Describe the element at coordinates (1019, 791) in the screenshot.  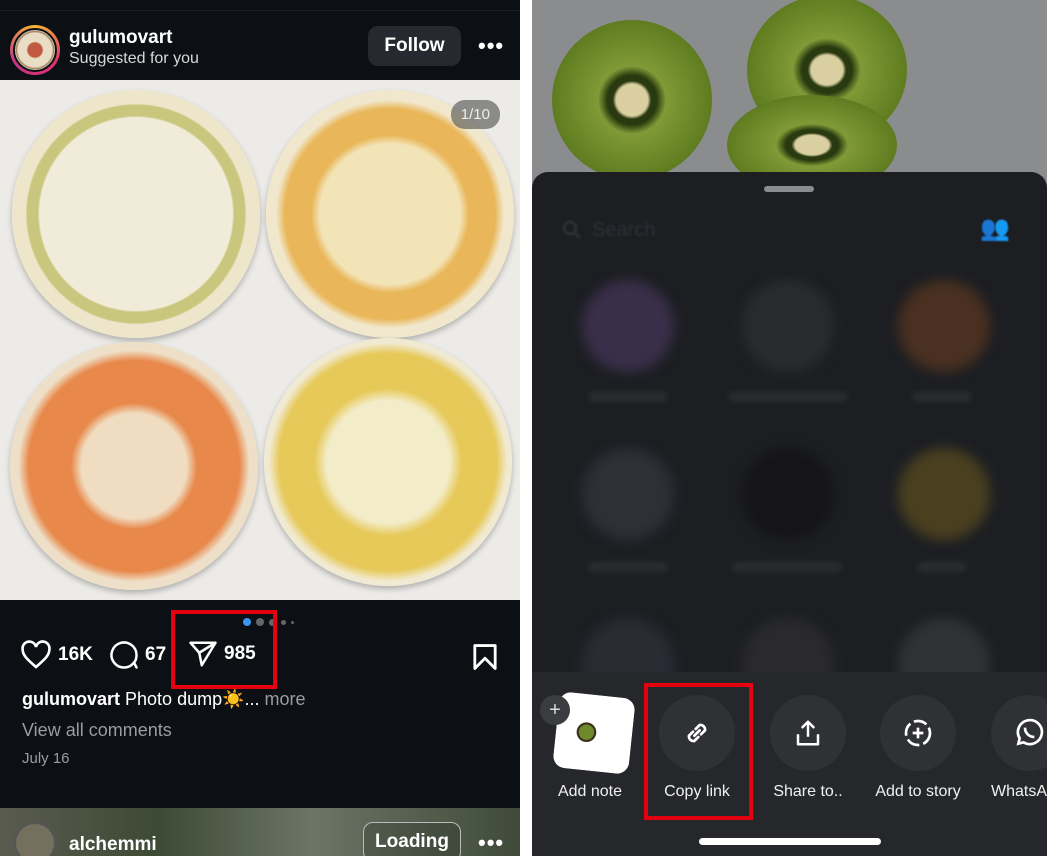
I see `action-label: WhatsA` at that location.